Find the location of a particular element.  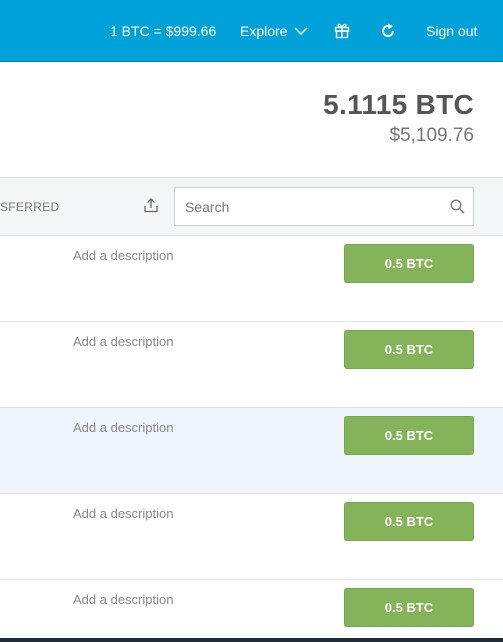

top-nav-bar: 1 BTC = $999.66 Explore Sign out is located at coordinates (251, 31).